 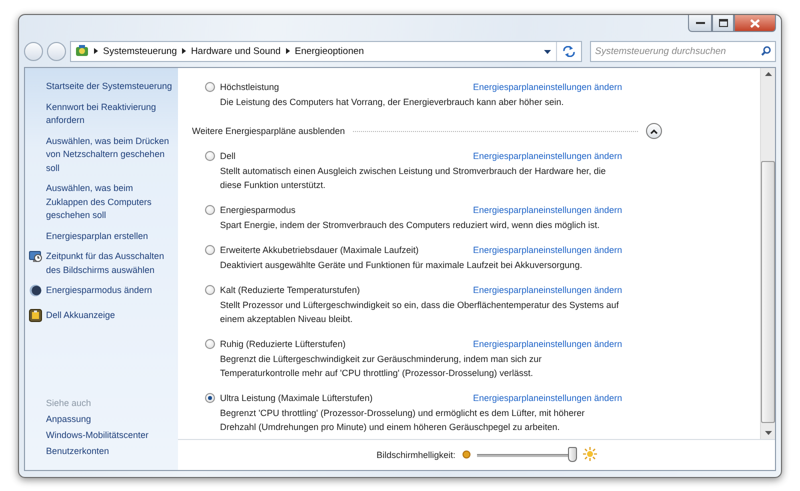 I want to click on maximize-button, so click(x=723, y=23).